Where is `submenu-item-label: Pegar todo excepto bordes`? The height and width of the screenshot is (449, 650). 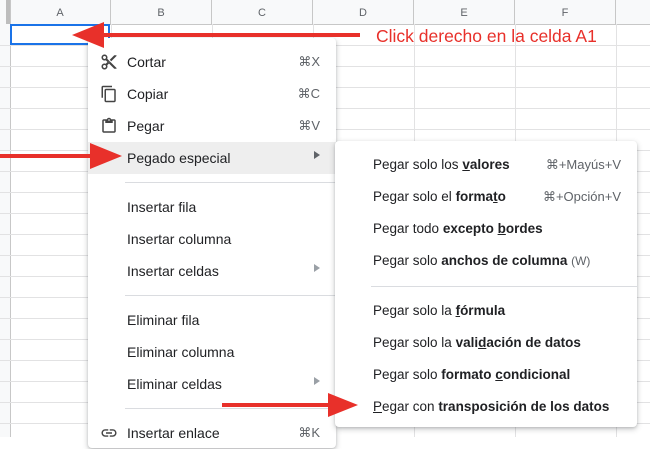 submenu-item-label: Pegar todo excepto bordes is located at coordinates (458, 228).